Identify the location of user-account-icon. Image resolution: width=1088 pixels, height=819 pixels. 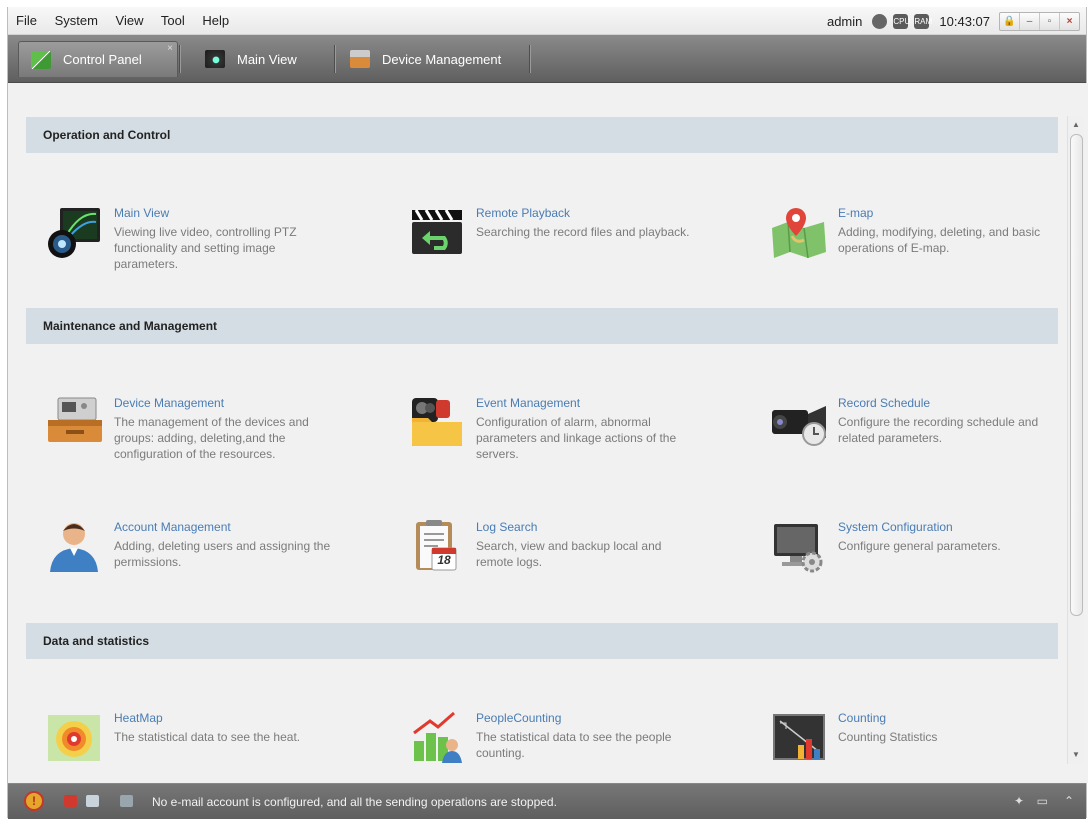
(74, 547).